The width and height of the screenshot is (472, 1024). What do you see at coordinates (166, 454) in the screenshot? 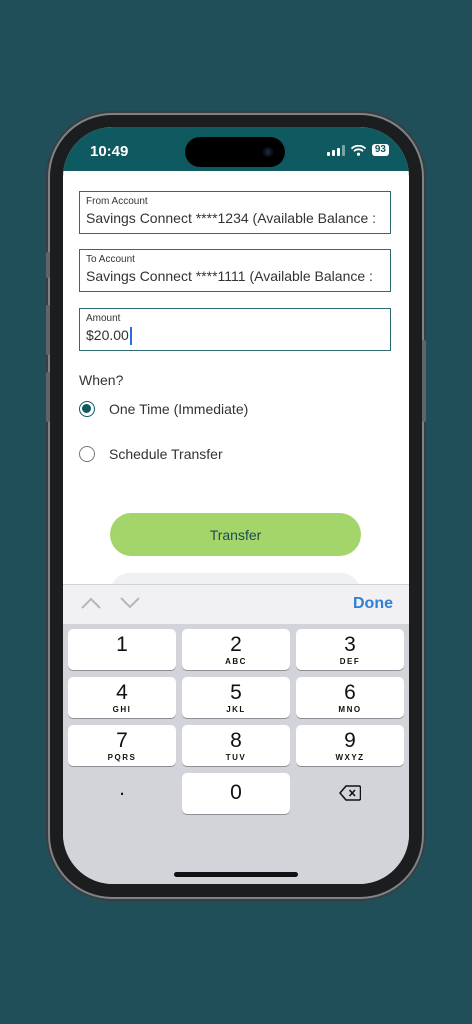
I see `radio-schedule-transfer-label: Schedule Transfer` at bounding box center [166, 454].